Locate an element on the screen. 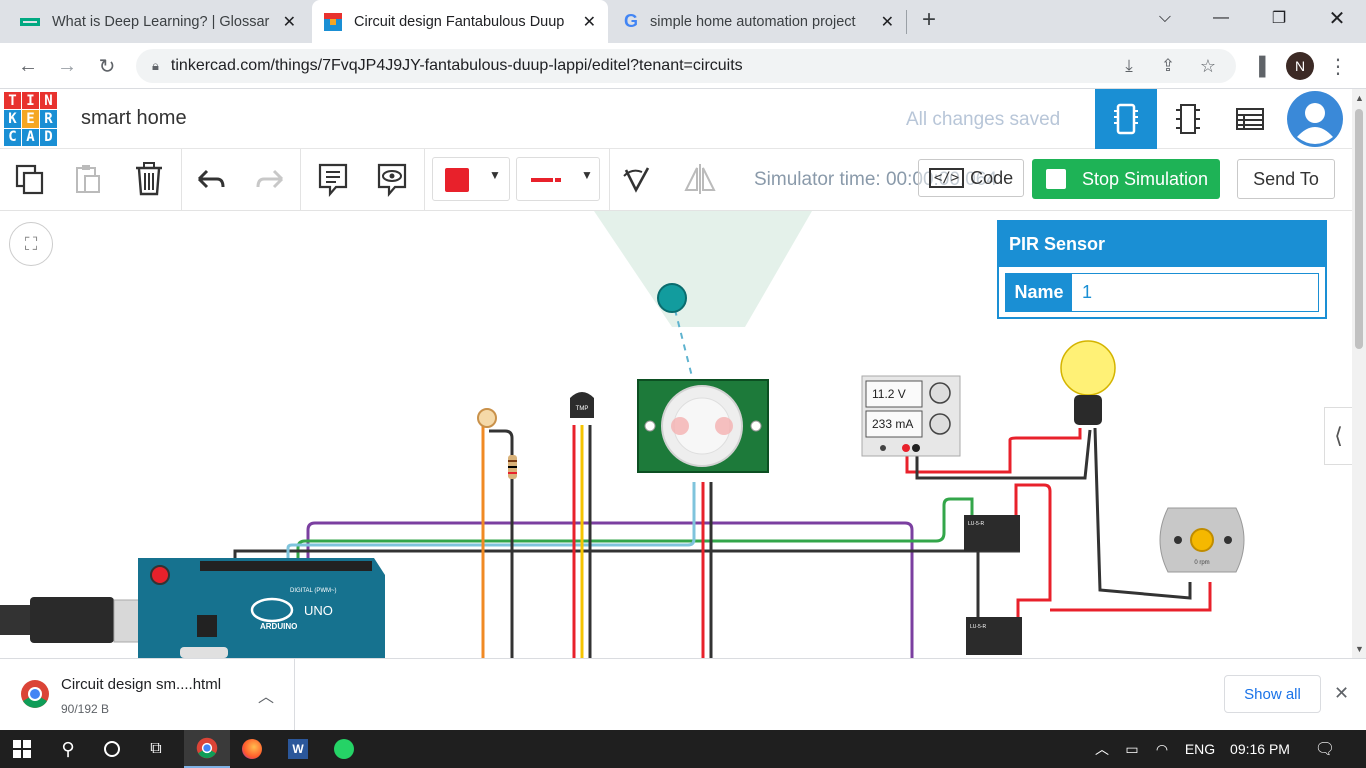  wire-type-picker: ▼ is located at coordinates (558, 179).